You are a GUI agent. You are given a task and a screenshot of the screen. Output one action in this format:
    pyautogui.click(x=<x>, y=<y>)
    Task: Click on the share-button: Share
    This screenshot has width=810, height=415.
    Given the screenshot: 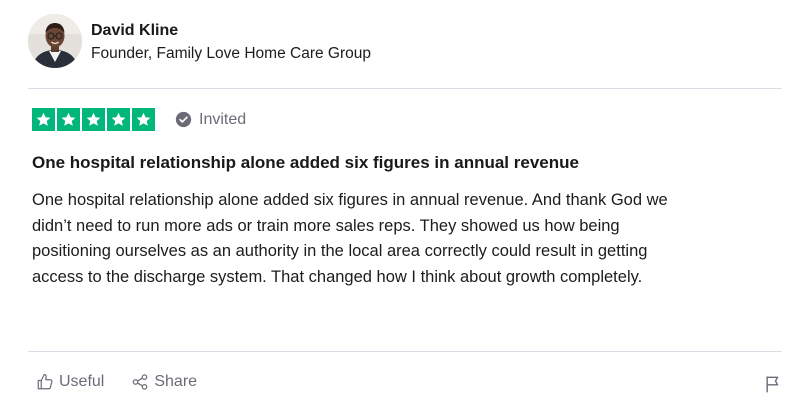 What is the action you would take?
    pyautogui.click(x=164, y=382)
    